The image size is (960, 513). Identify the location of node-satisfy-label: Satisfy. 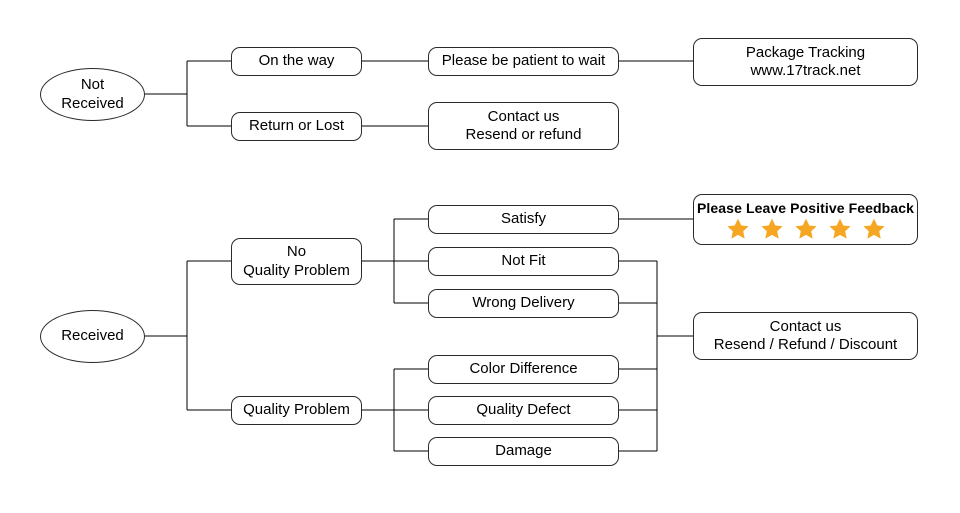
(523, 219).